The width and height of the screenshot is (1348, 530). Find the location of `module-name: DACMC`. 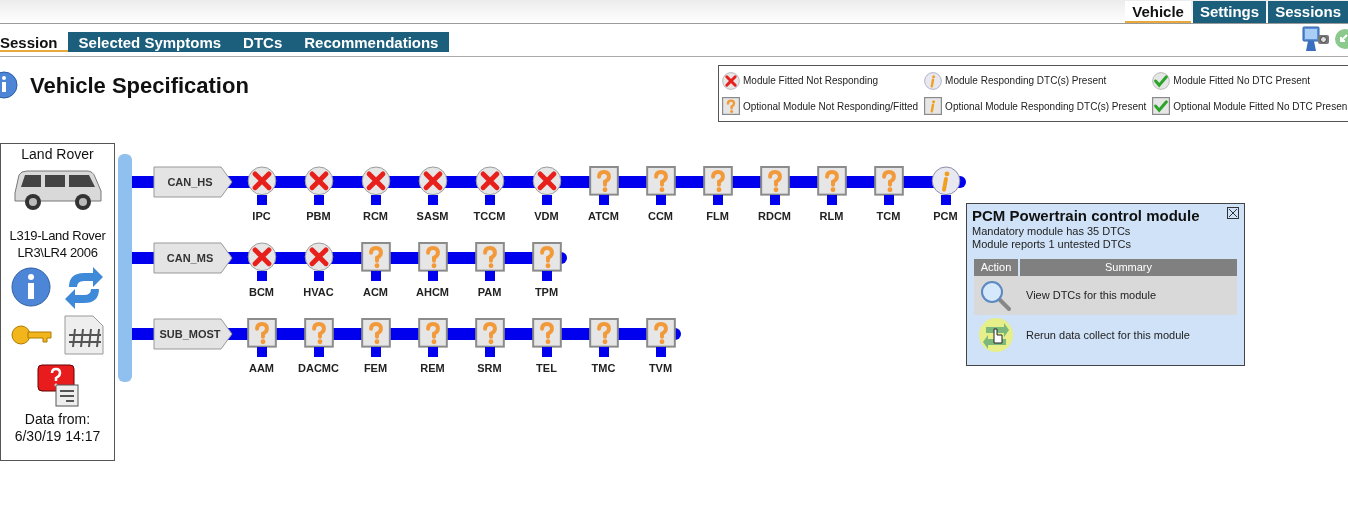

module-name: DACMC is located at coordinates (318, 367).